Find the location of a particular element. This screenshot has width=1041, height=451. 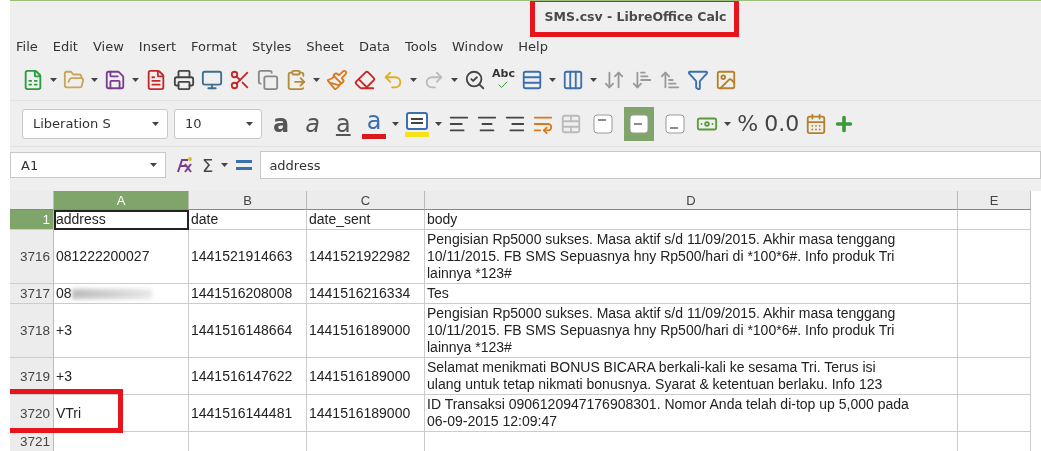

menu-item: Edit is located at coordinates (65, 46).